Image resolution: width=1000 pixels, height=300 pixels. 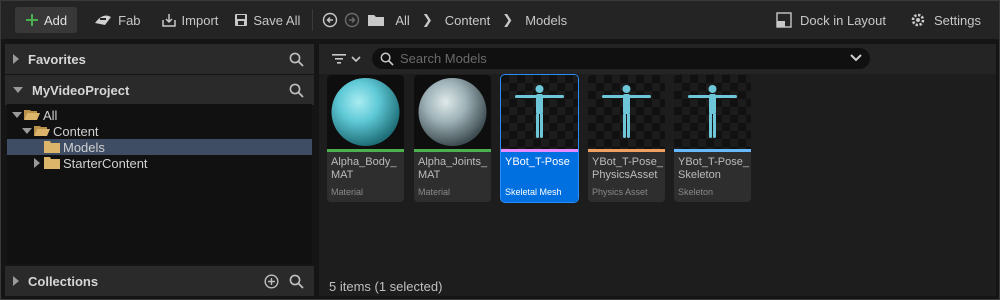 What do you see at coordinates (713, 168) in the screenshot?
I see `asset-name: YBot_T-Pose_ Skeleton` at bounding box center [713, 168].